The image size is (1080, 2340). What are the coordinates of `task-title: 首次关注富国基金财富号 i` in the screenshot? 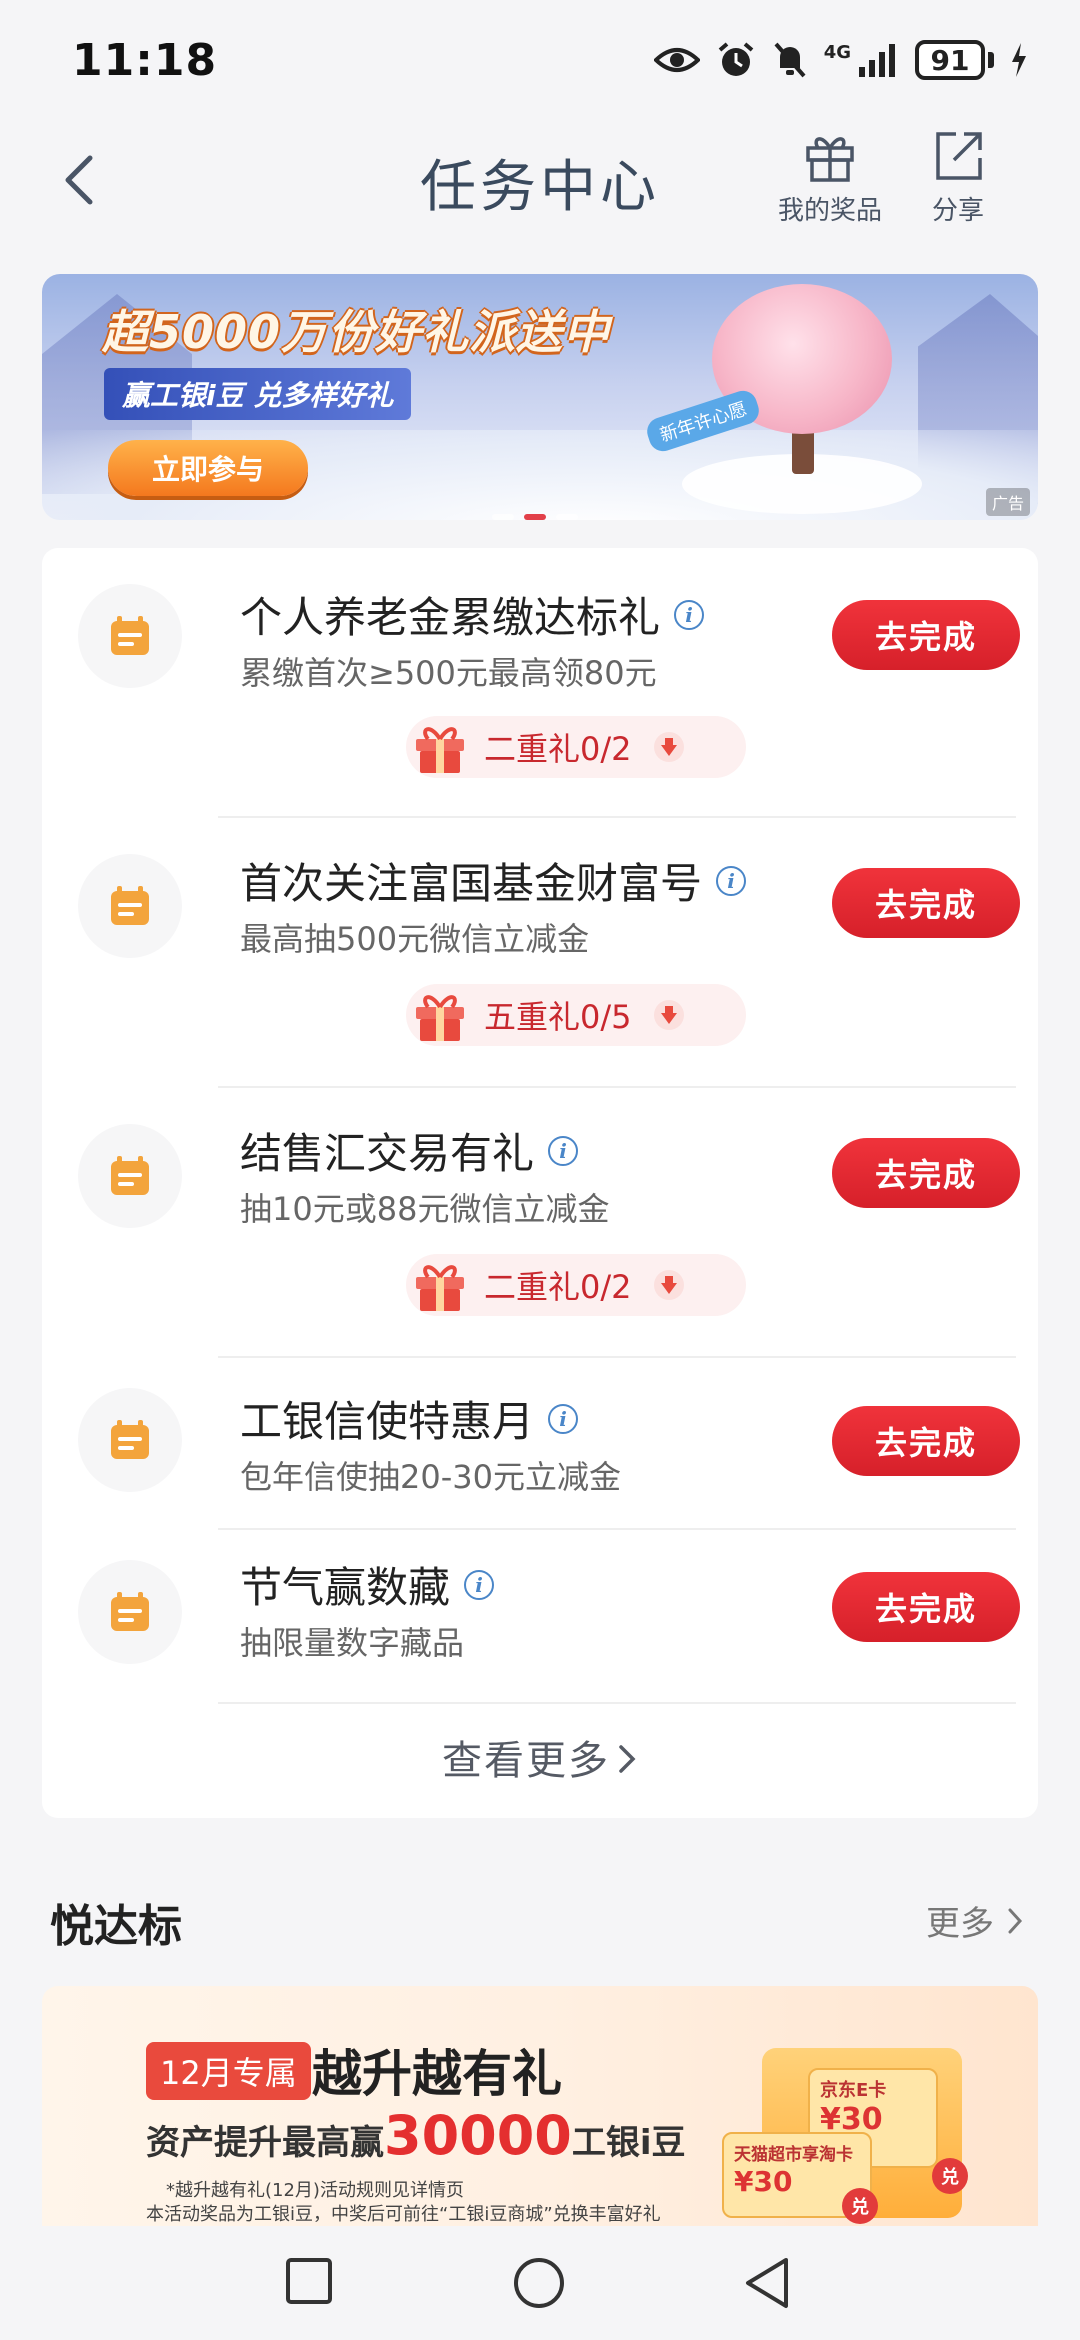 It's located at (493, 880).